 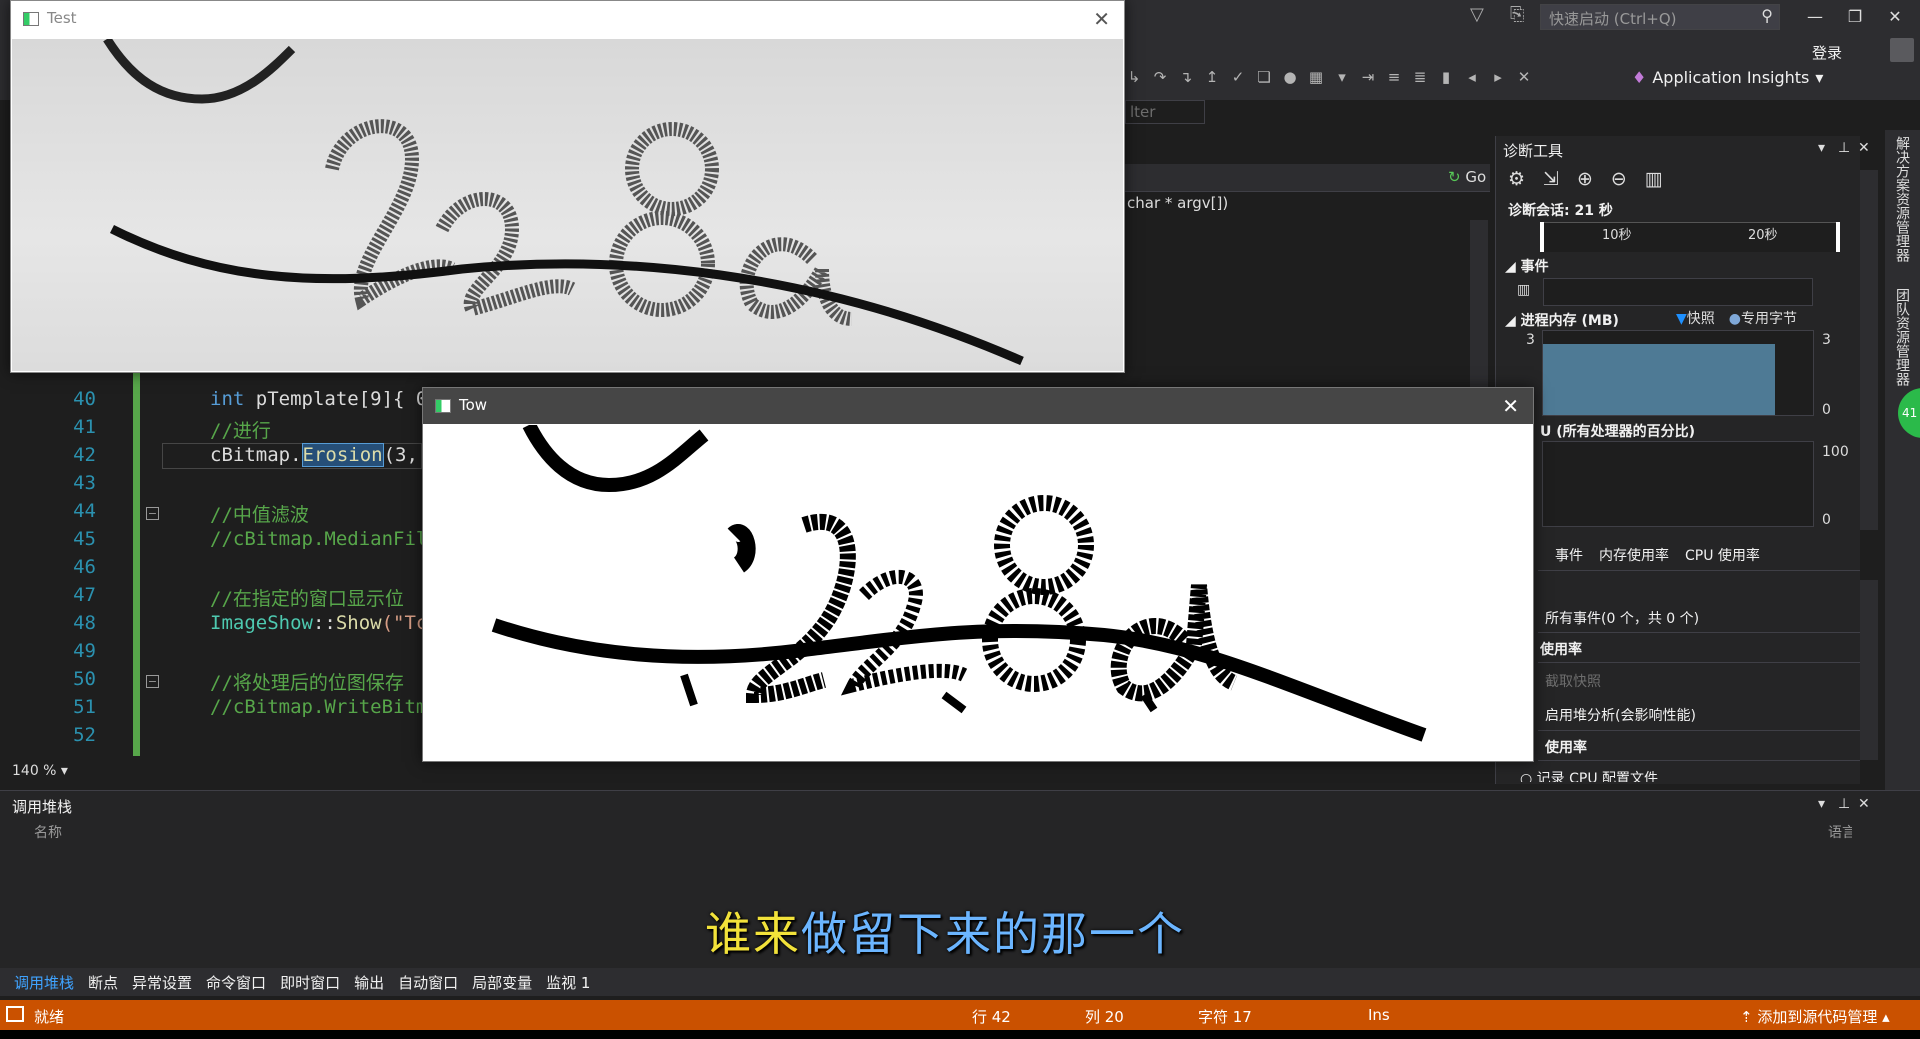 What do you see at coordinates (1895, 17) in the screenshot?
I see `close-button: ✕` at bounding box center [1895, 17].